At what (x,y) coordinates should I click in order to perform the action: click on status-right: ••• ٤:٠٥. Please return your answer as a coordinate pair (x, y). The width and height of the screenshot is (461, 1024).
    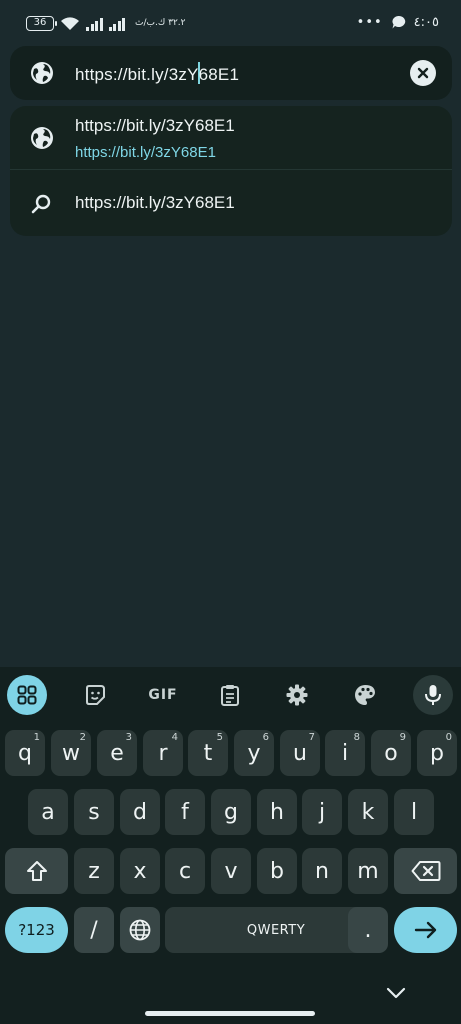
    Looking at the image, I should click on (398, 22).